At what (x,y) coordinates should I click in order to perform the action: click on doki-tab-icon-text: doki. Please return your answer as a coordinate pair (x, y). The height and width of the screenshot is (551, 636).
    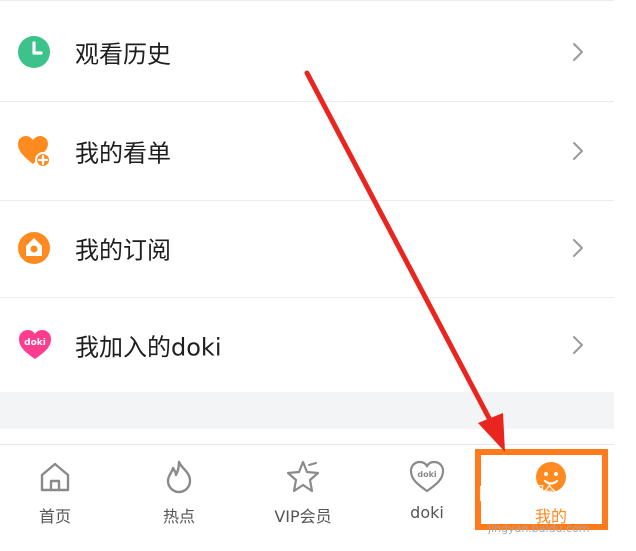
    Looking at the image, I should click on (427, 474).